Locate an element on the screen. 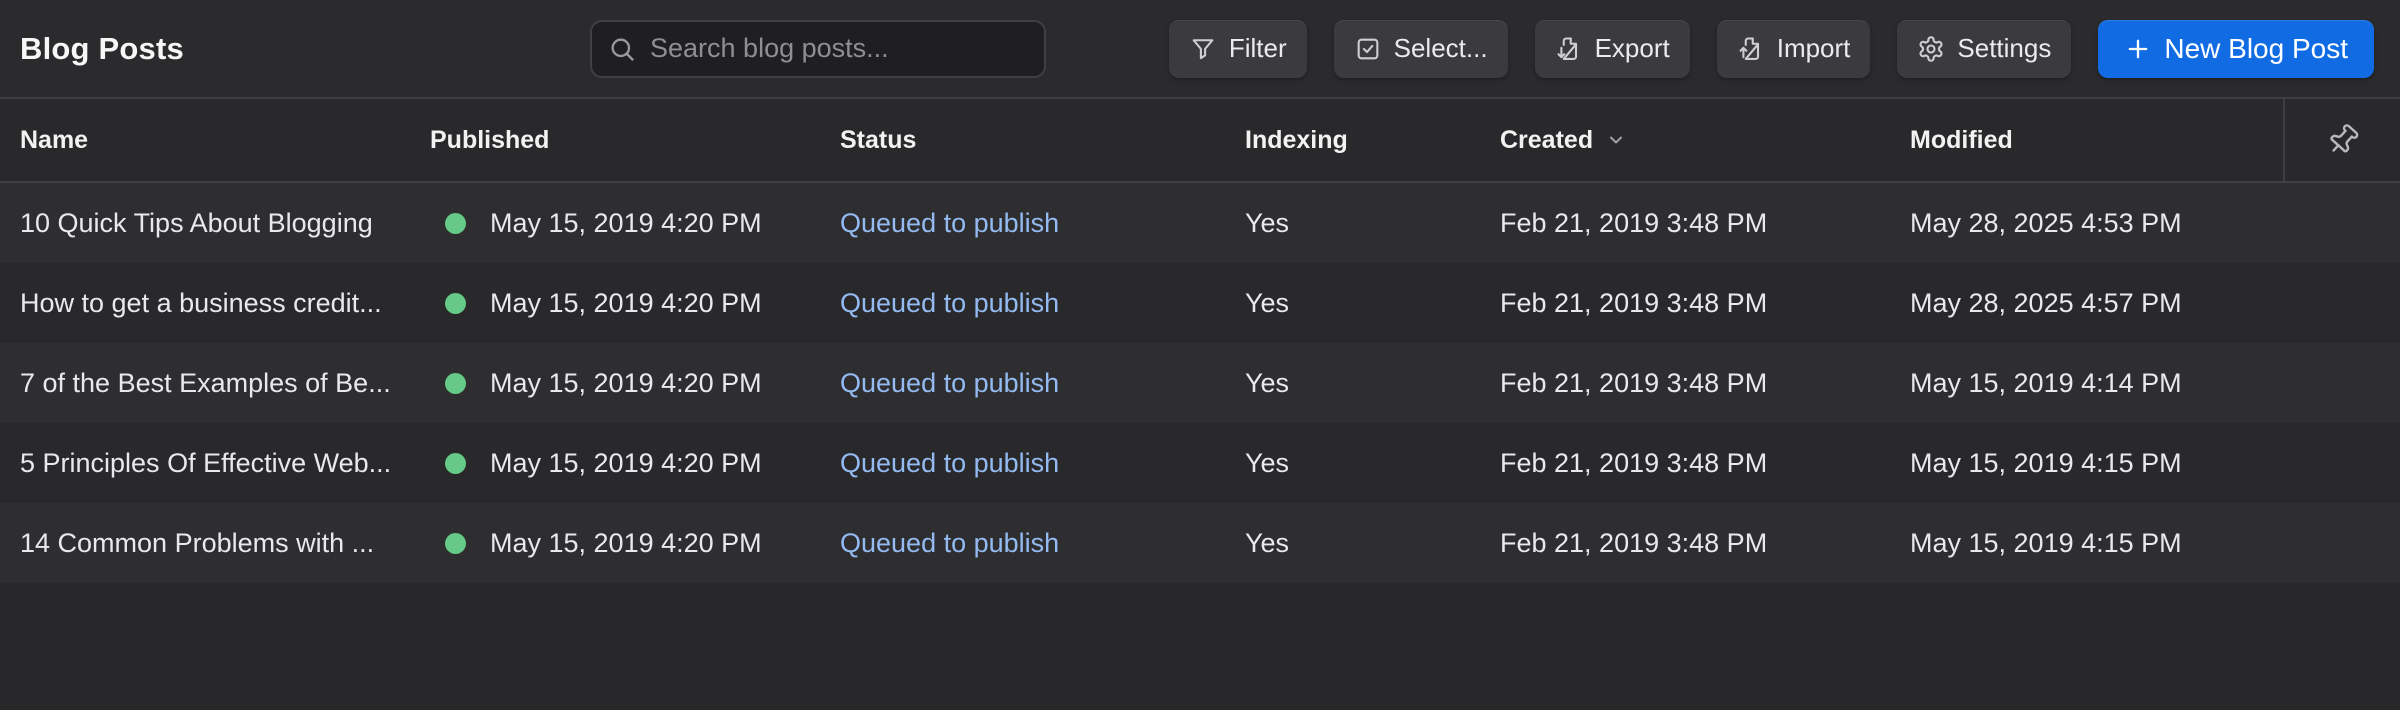  import-button: Import is located at coordinates (1793, 48).